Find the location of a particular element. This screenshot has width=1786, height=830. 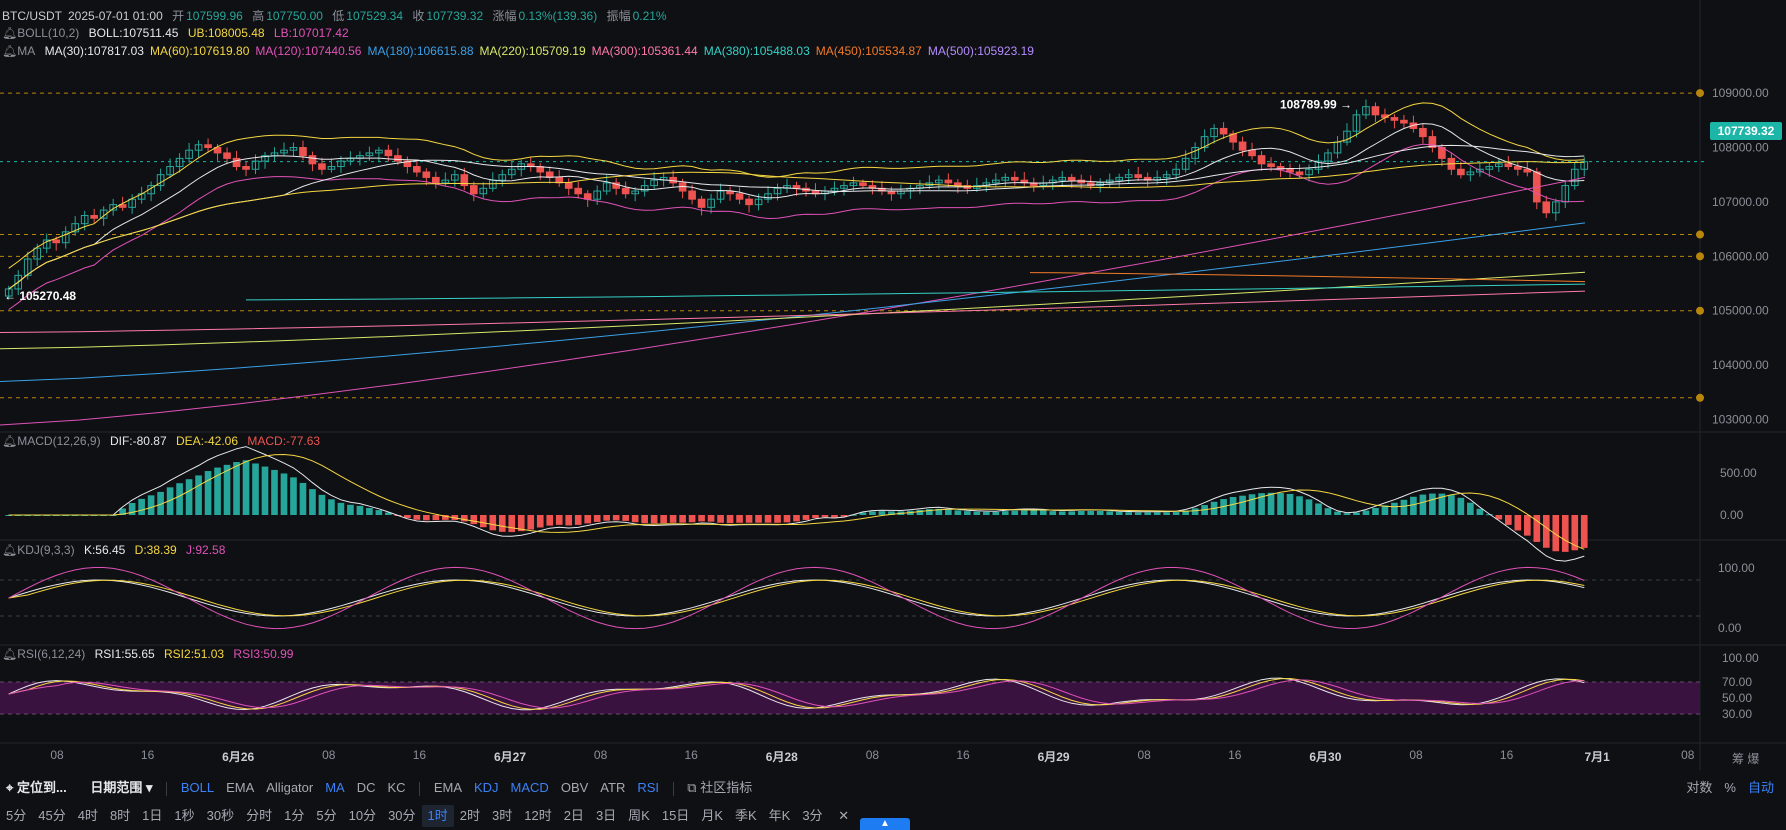

interval-tab: 3分 is located at coordinates (812, 816).